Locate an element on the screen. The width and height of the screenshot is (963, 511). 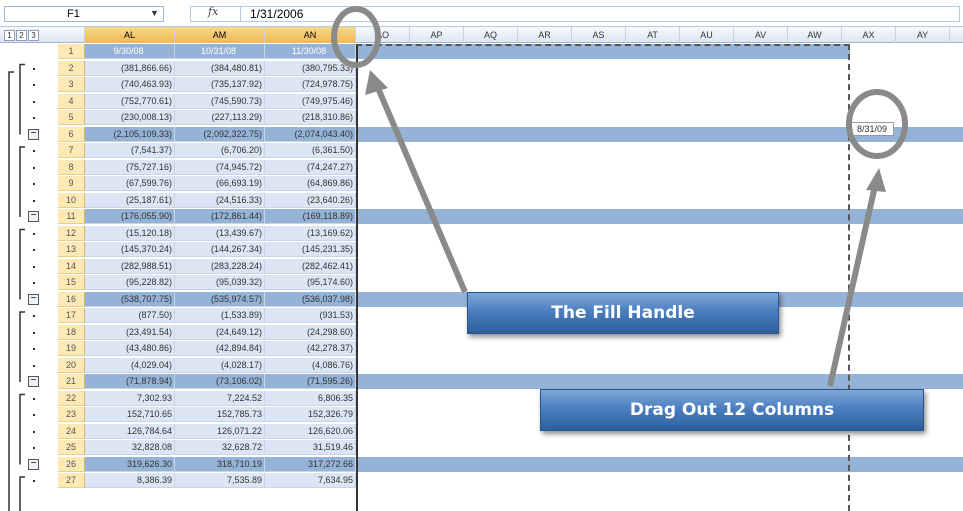
row-header: 19 is located at coordinates (71, 348).